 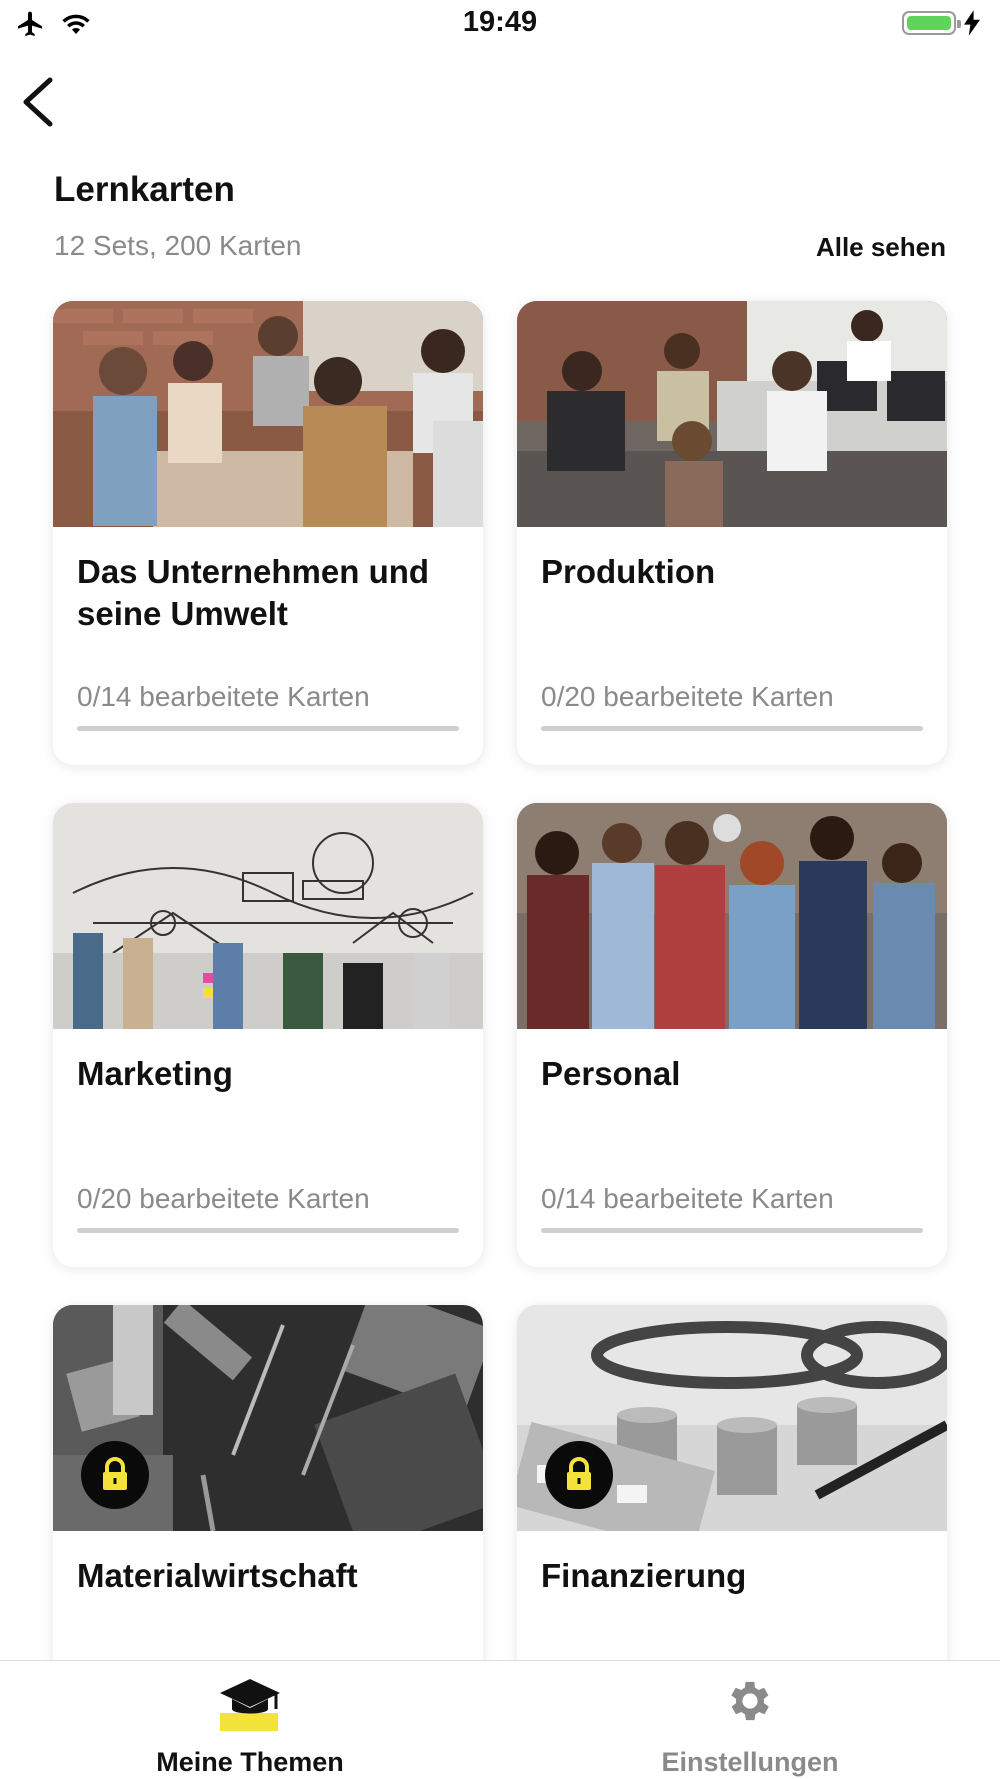 What do you see at coordinates (881, 247) in the screenshot?
I see `see-all-link: Alle sehen` at bounding box center [881, 247].